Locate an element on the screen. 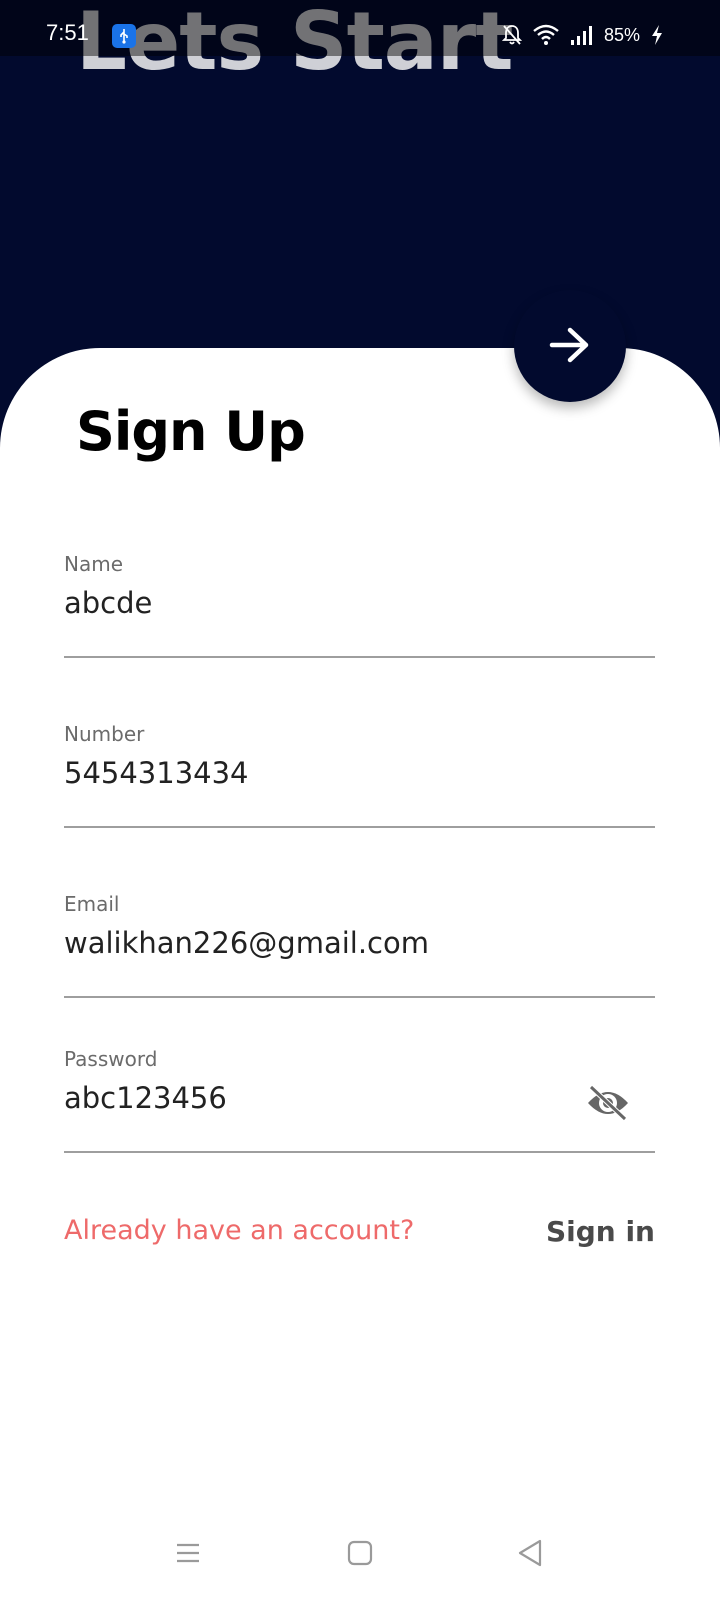 The height and width of the screenshot is (1600, 720). bell-muted-icon is located at coordinates (511, 35).